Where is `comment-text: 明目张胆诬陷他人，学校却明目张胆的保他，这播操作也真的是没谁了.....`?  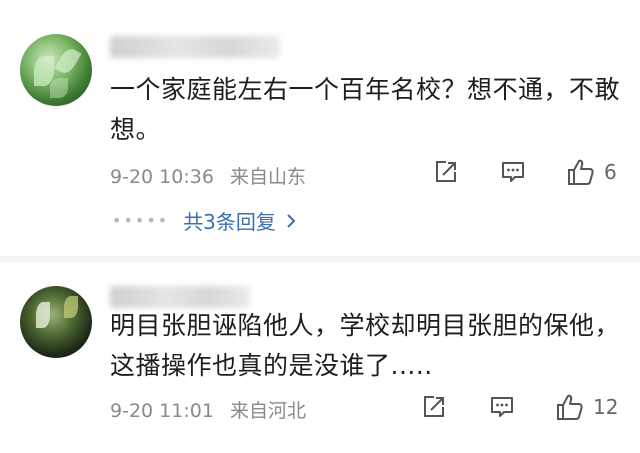 comment-text: 明目张胆诬陷他人，学校却明目张胆的保他，这播操作也真的是没谁了..... is located at coordinates (365, 345).